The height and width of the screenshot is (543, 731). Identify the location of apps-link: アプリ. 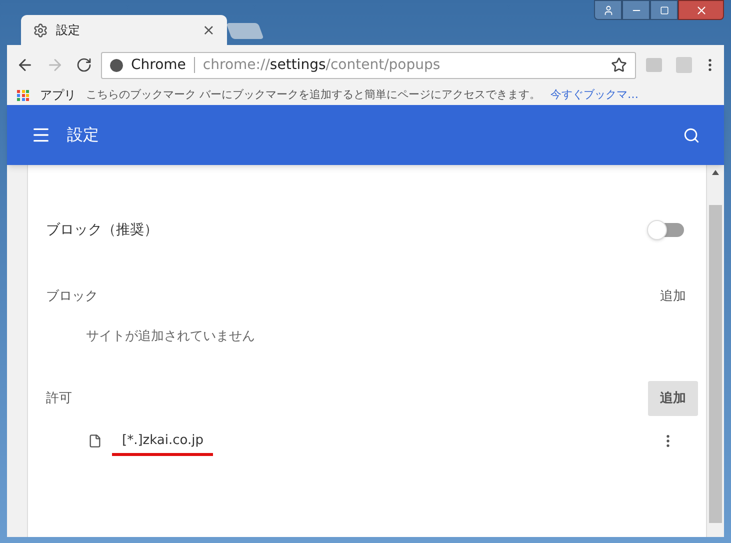
(58, 95).